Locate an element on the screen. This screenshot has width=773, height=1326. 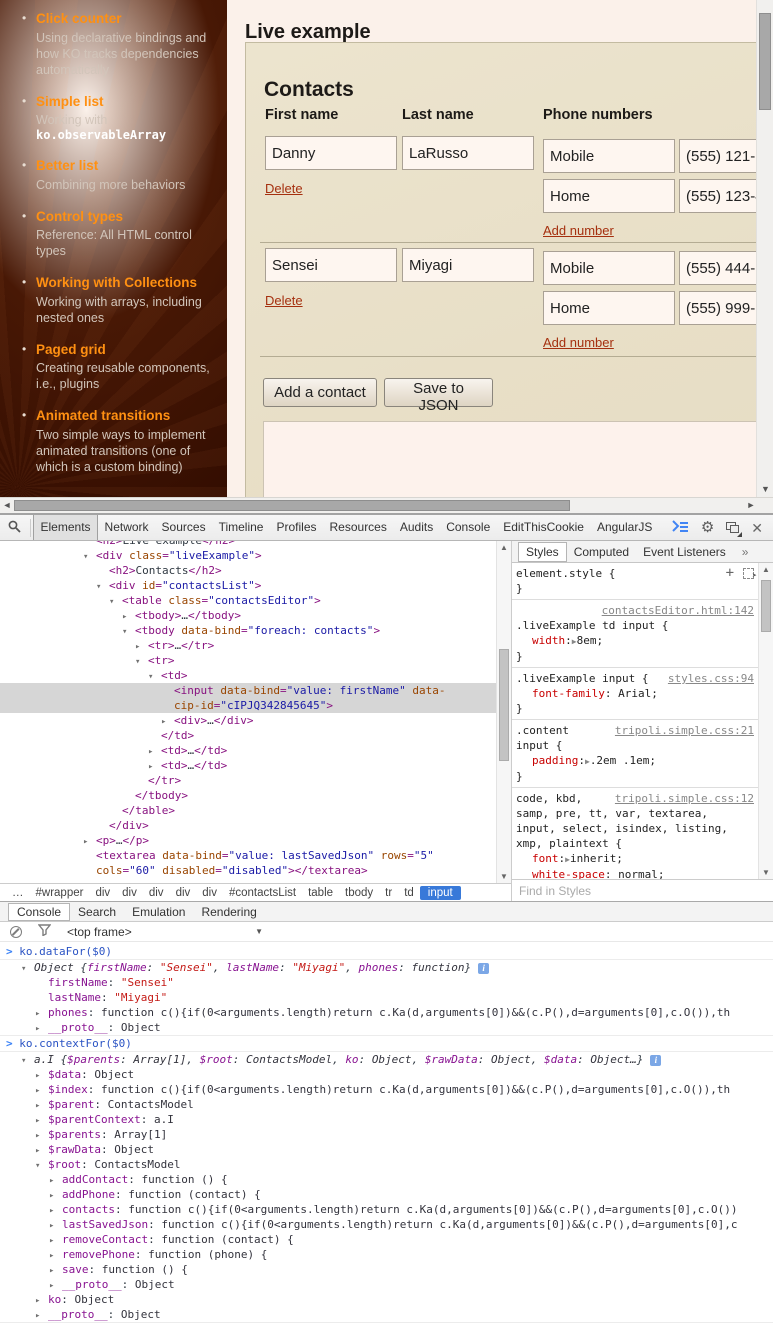
styles-scrollbar: ▲ ▼ is located at coordinates (765, 721).